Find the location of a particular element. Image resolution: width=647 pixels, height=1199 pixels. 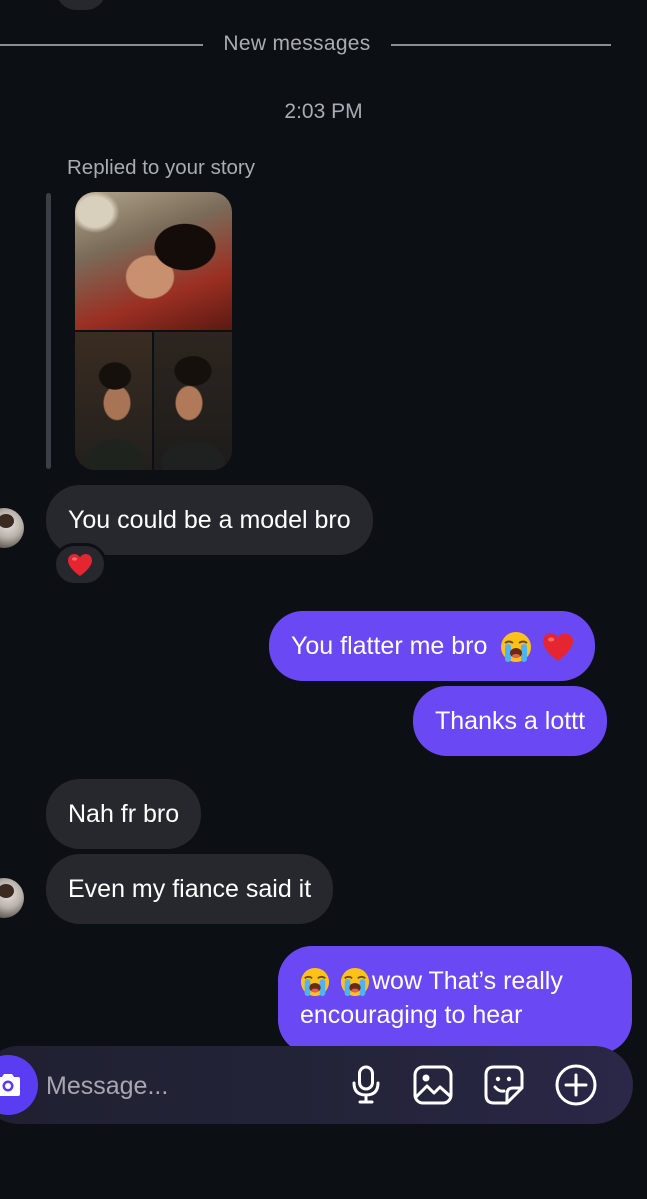

new-messages-divider: New messages is located at coordinates (323, 45).